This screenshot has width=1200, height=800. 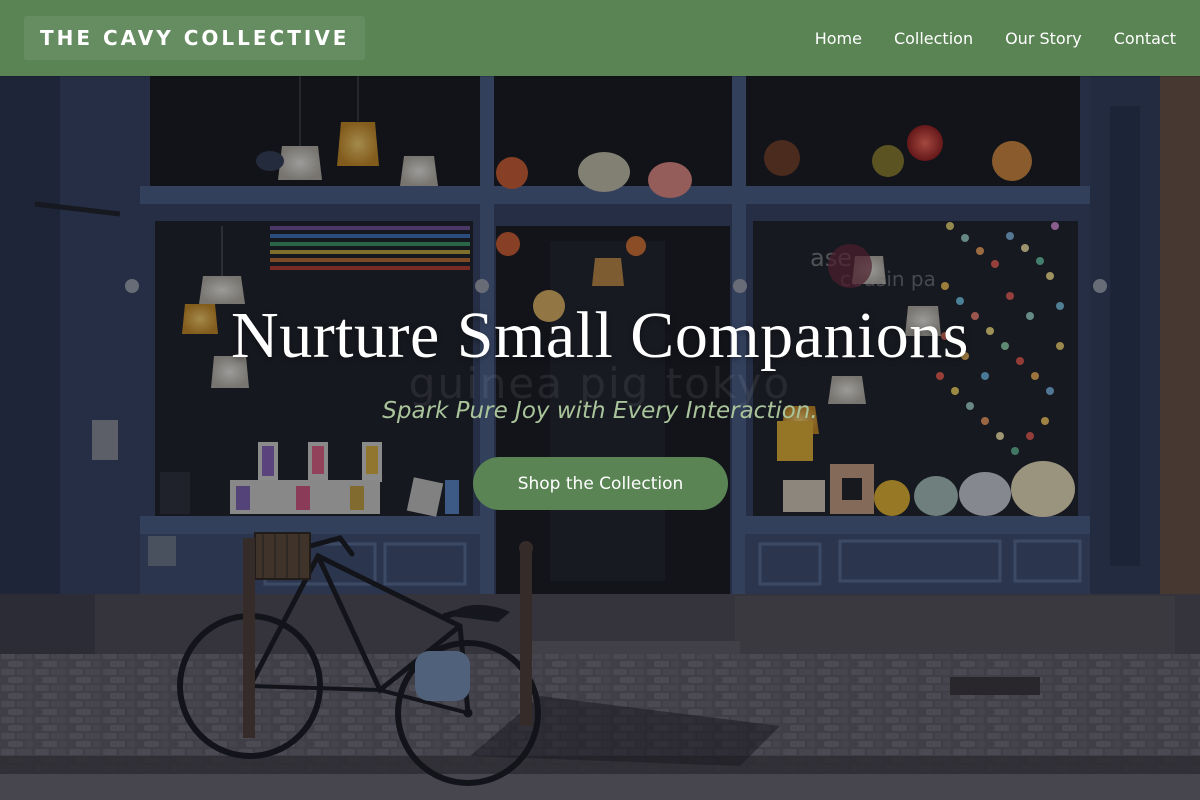 What do you see at coordinates (1145, 38) in the screenshot?
I see `nav-link-contact: Contact` at bounding box center [1145, 38].